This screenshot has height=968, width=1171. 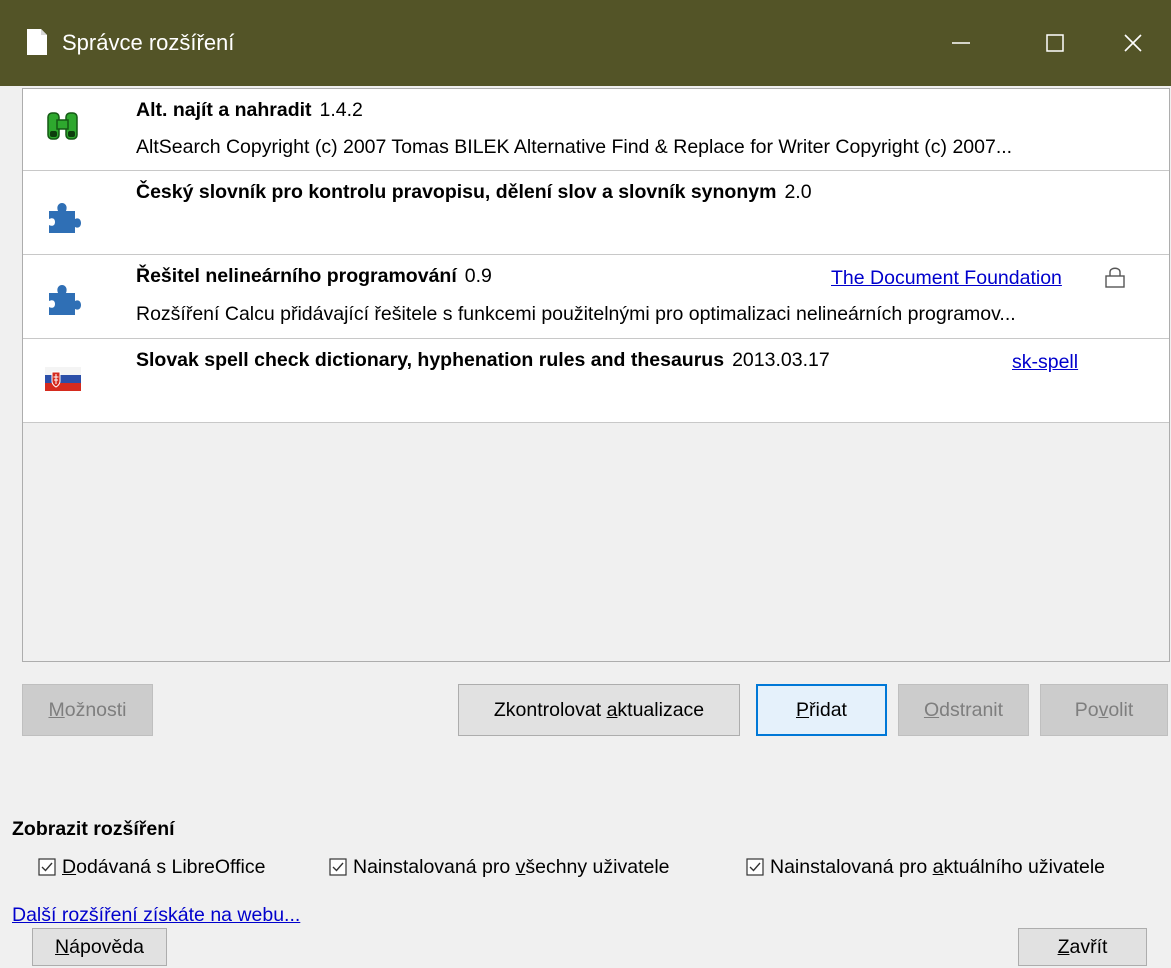 I want to click on title-bar: Správce rozšíření, so click(x=585, y=43).